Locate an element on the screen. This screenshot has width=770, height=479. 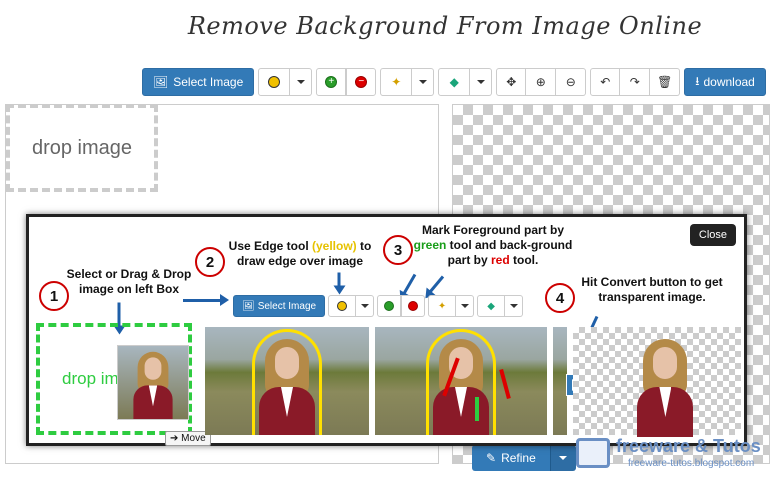
zoom-in-button: ⊕ is located at coordinates (541, 82).